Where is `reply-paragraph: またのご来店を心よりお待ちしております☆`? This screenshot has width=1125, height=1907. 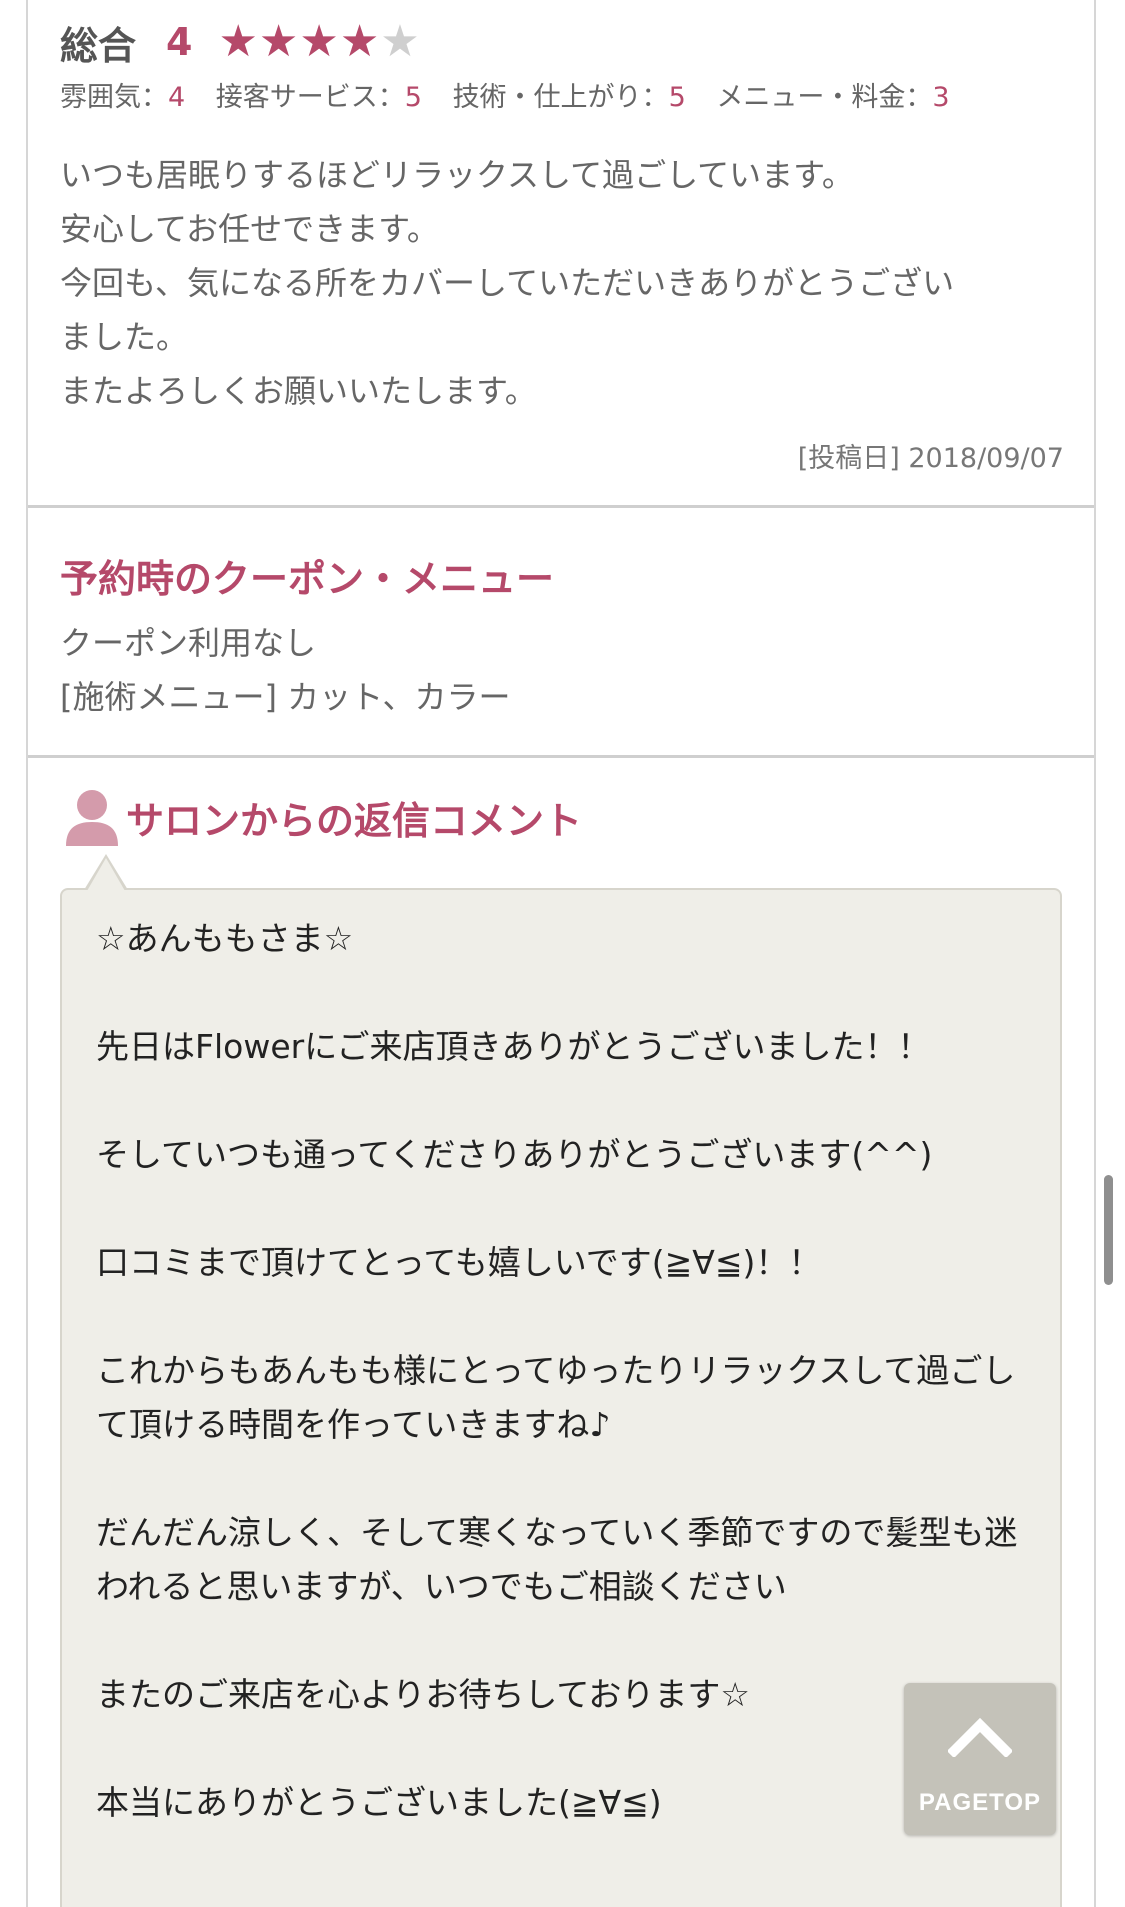
reply-paragraph: またのご来店を心よりお待ちしております☆ is located at coordinates (423, 1694).